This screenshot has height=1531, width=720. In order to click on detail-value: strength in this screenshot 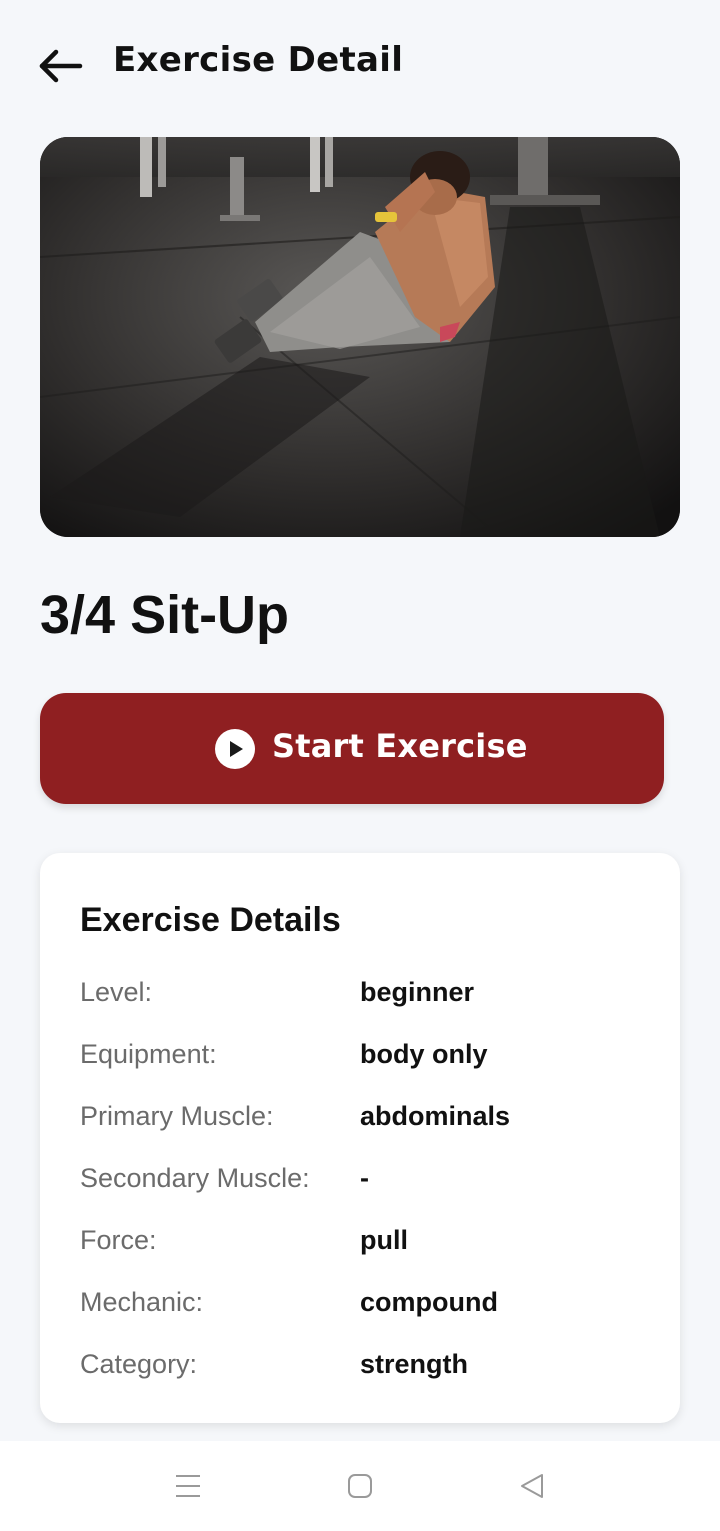, I will do `click(414, 1364)`.